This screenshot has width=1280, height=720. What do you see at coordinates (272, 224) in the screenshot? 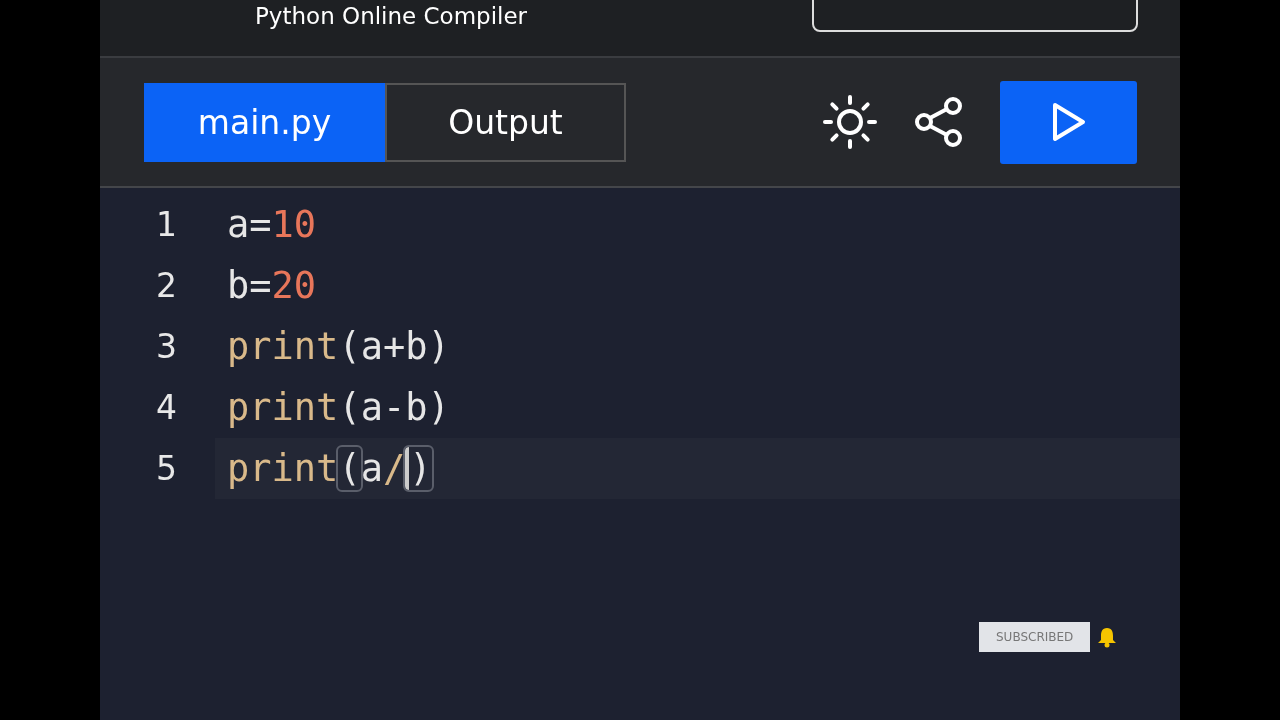
I see `code-line: a=10` at bounding box center [272, 224].